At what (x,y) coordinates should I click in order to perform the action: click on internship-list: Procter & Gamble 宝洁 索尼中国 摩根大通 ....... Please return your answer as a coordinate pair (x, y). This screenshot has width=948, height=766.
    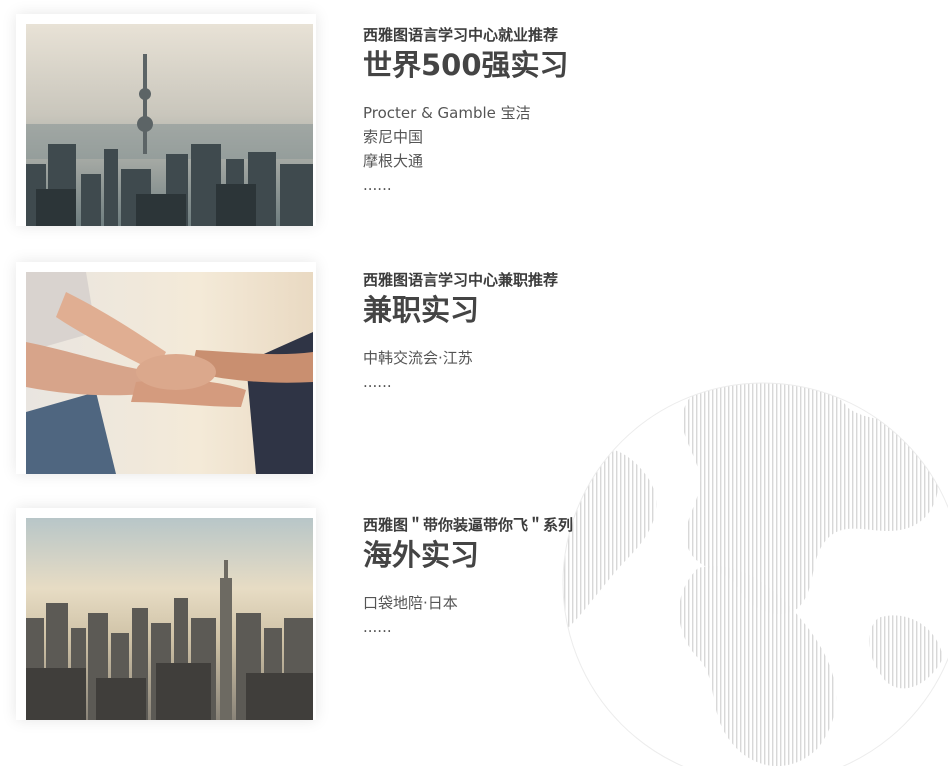
    Looking at the image, I should click on (573, 149).